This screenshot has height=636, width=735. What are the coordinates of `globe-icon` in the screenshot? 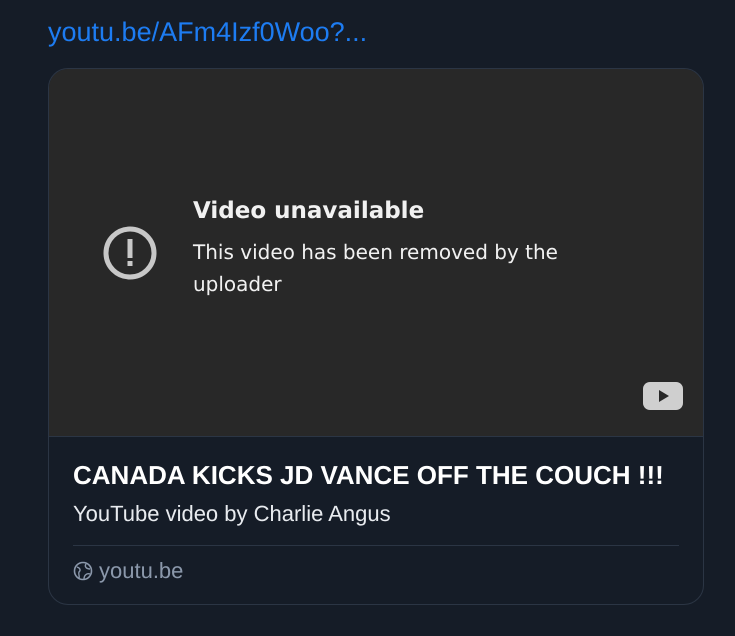 It's located at (83, 571).